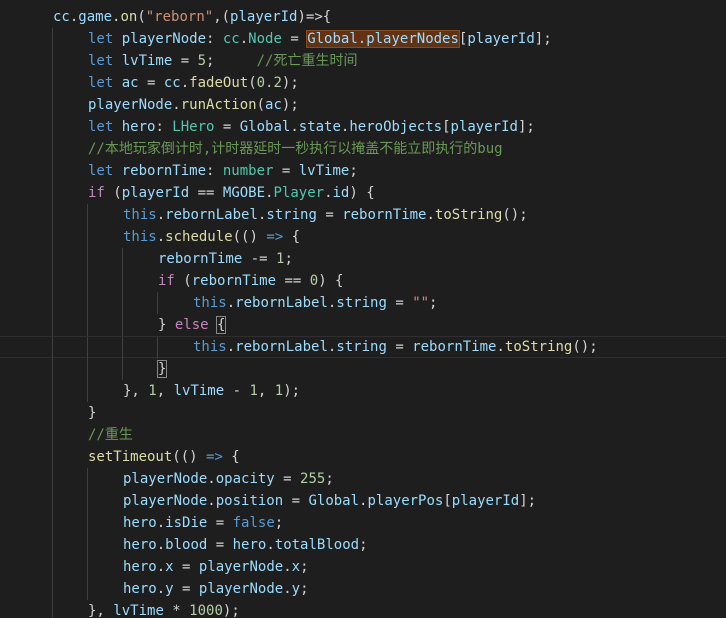 Image resolution: width=726 pixels, height=618 pixels. I want to click on code-line: let ac = cc.fadeOut(0.2);, so click(363, 83).